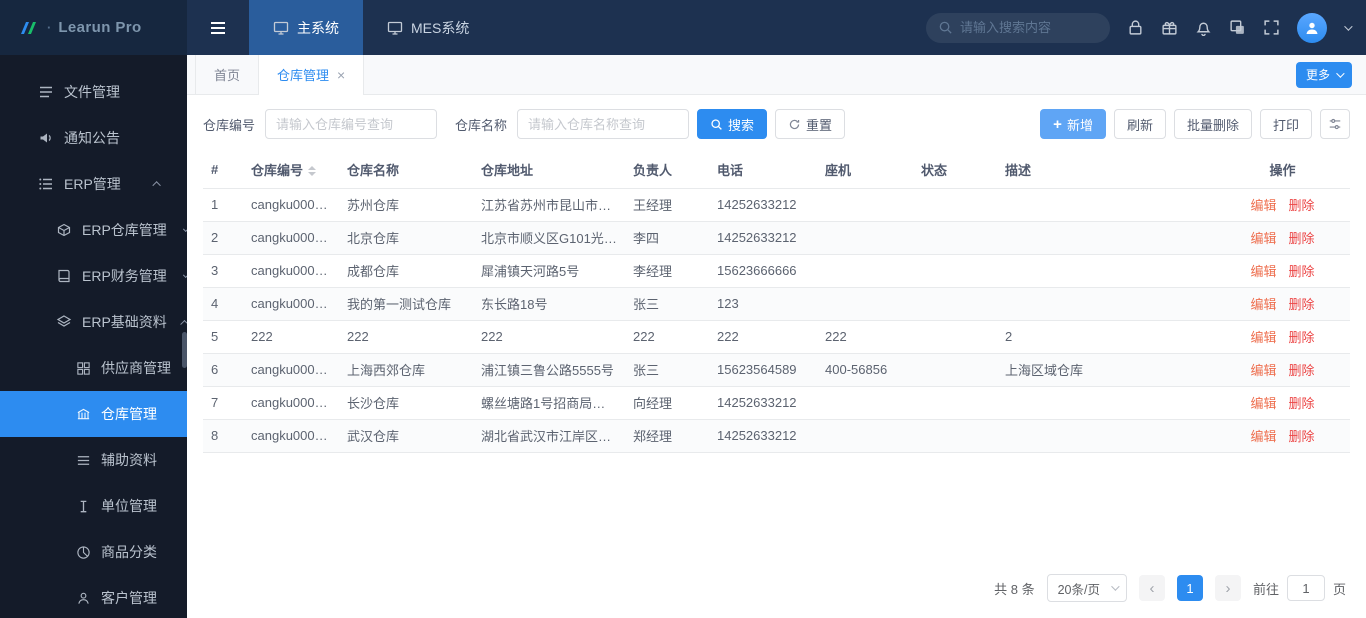 Image resolution: width=1366 pixels, height=618 pixels. What do you see at coordinates (1169, 27) in the screenshot?
I see `theme-icon` at bounding box center [1169, 27].